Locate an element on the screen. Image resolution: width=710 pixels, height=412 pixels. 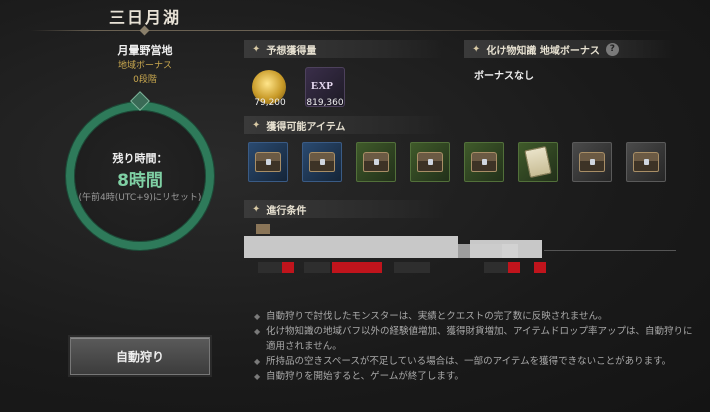
section-title: 化け物知識 地域ボーナス is located at coordinates (543, 51).